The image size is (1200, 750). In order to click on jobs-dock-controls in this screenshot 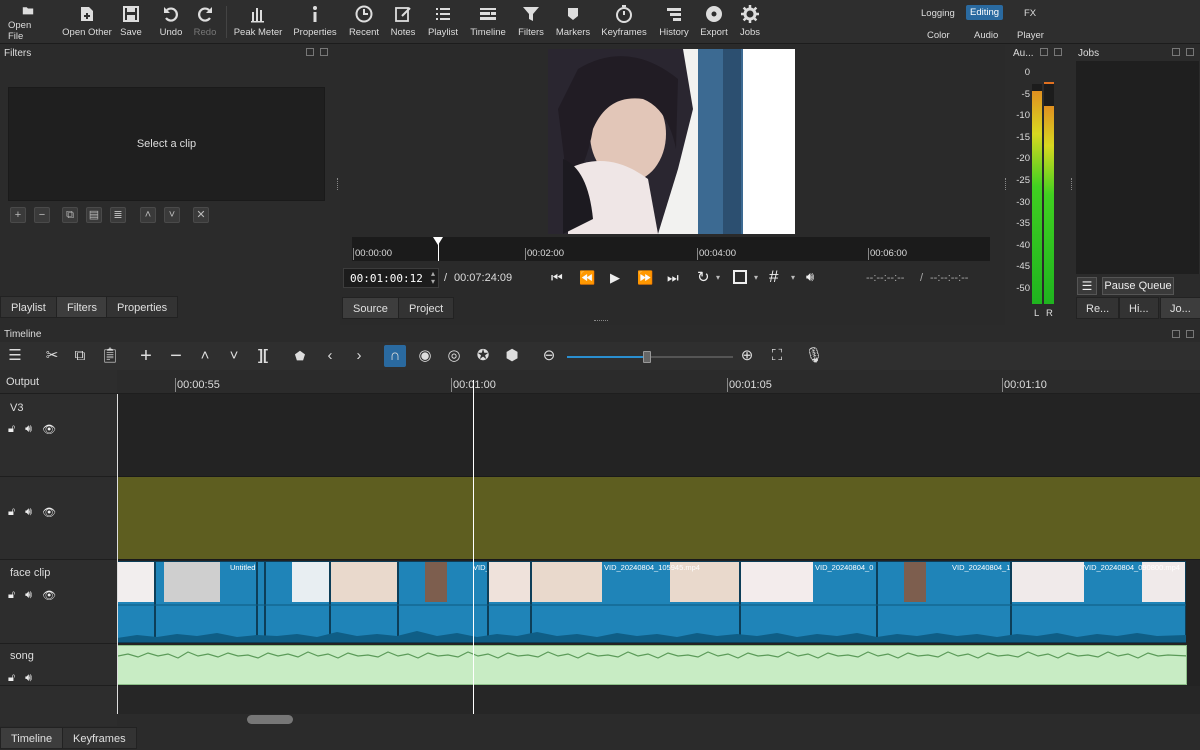, I will do `click(1183, 52)`.